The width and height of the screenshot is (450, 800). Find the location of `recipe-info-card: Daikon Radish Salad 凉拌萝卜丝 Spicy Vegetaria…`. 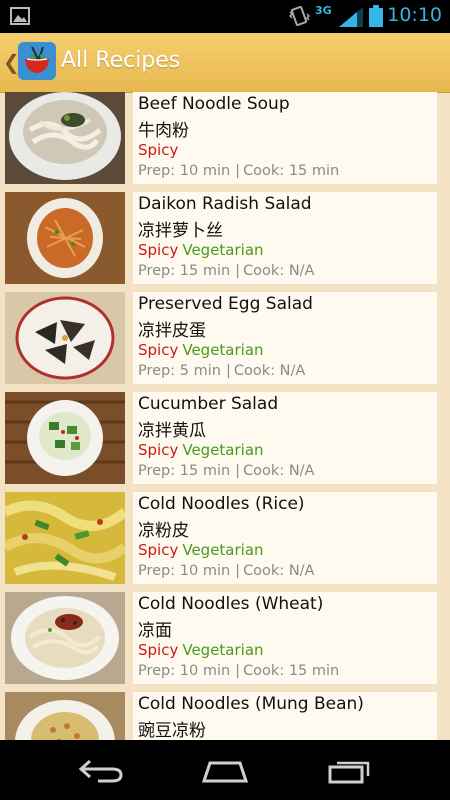

recipe-info-card: Daikon Radish Salad 凉拌萝卜丝 Spicy Vegetaria… is located at coordinates (285, 238).